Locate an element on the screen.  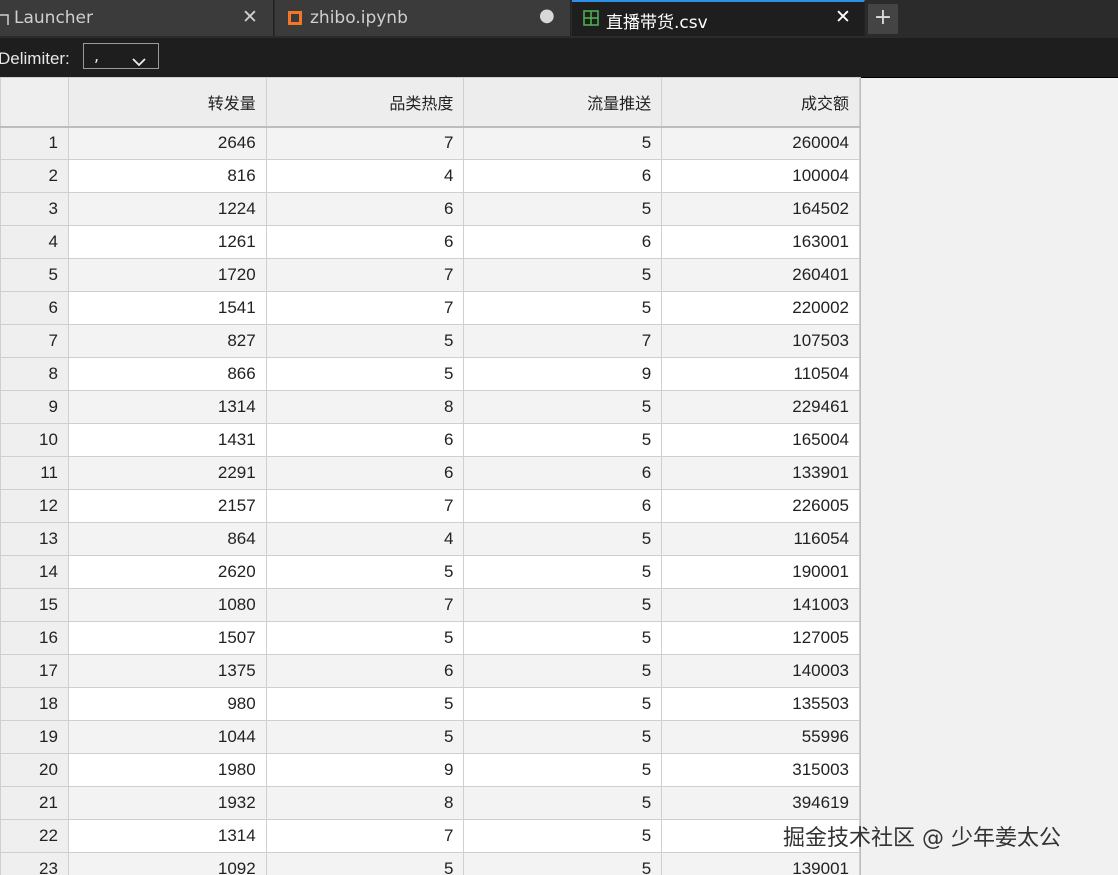
table-cell: 127005 is located at coordinates (760, 638).